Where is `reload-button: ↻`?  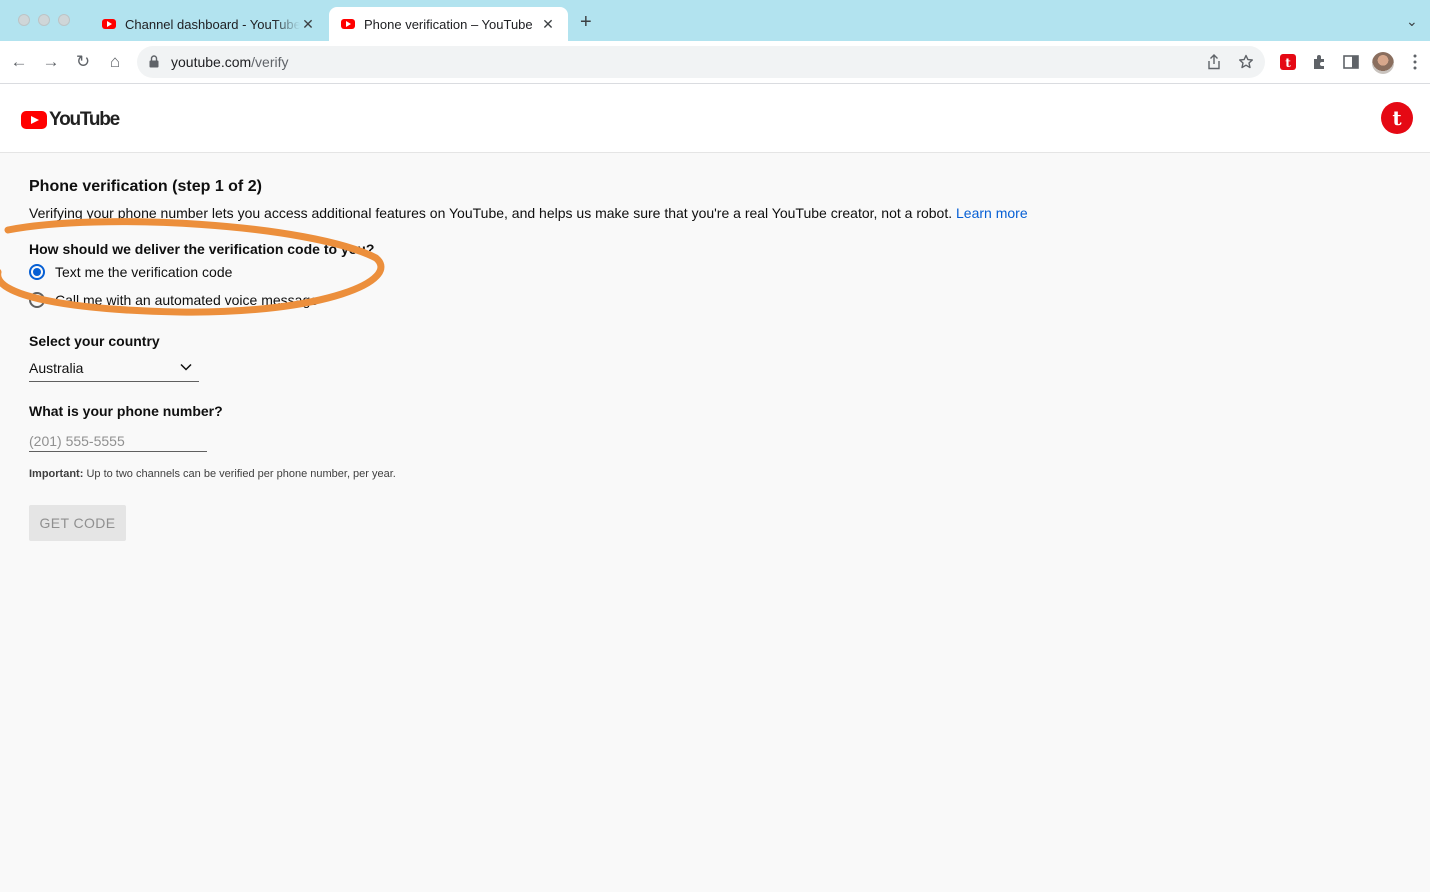
reload-button: ↻ is located at coordinates (83, 62).